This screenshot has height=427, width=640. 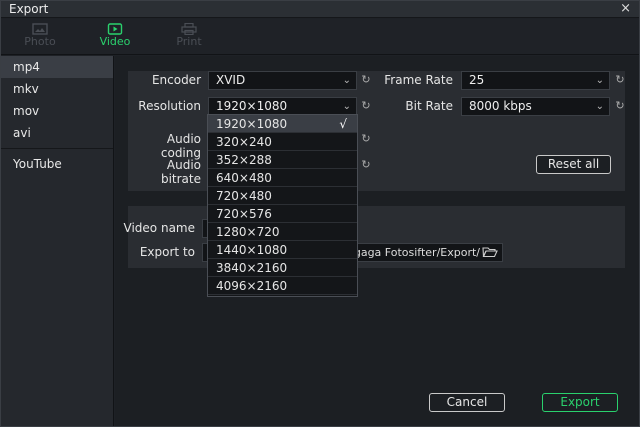 What do you see at coordinates (282, 160) in the screenshot?
I see `resolution-option: 352×288` at bounding box center [282, 160].